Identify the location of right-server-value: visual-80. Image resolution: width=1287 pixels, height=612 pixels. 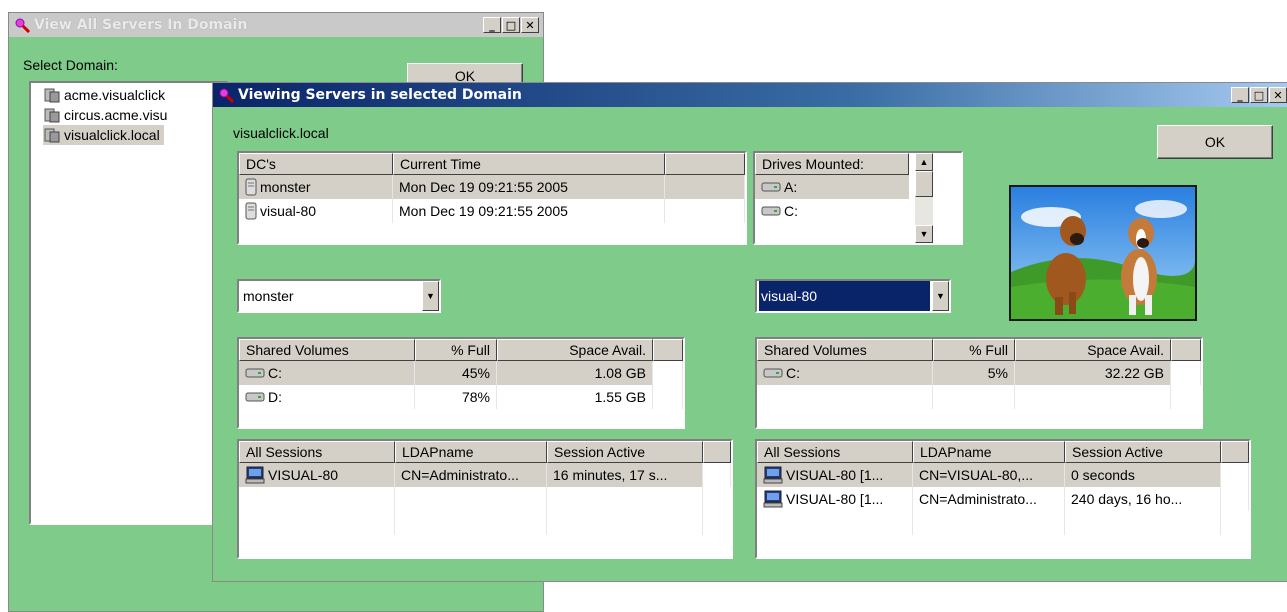
(844, 296).